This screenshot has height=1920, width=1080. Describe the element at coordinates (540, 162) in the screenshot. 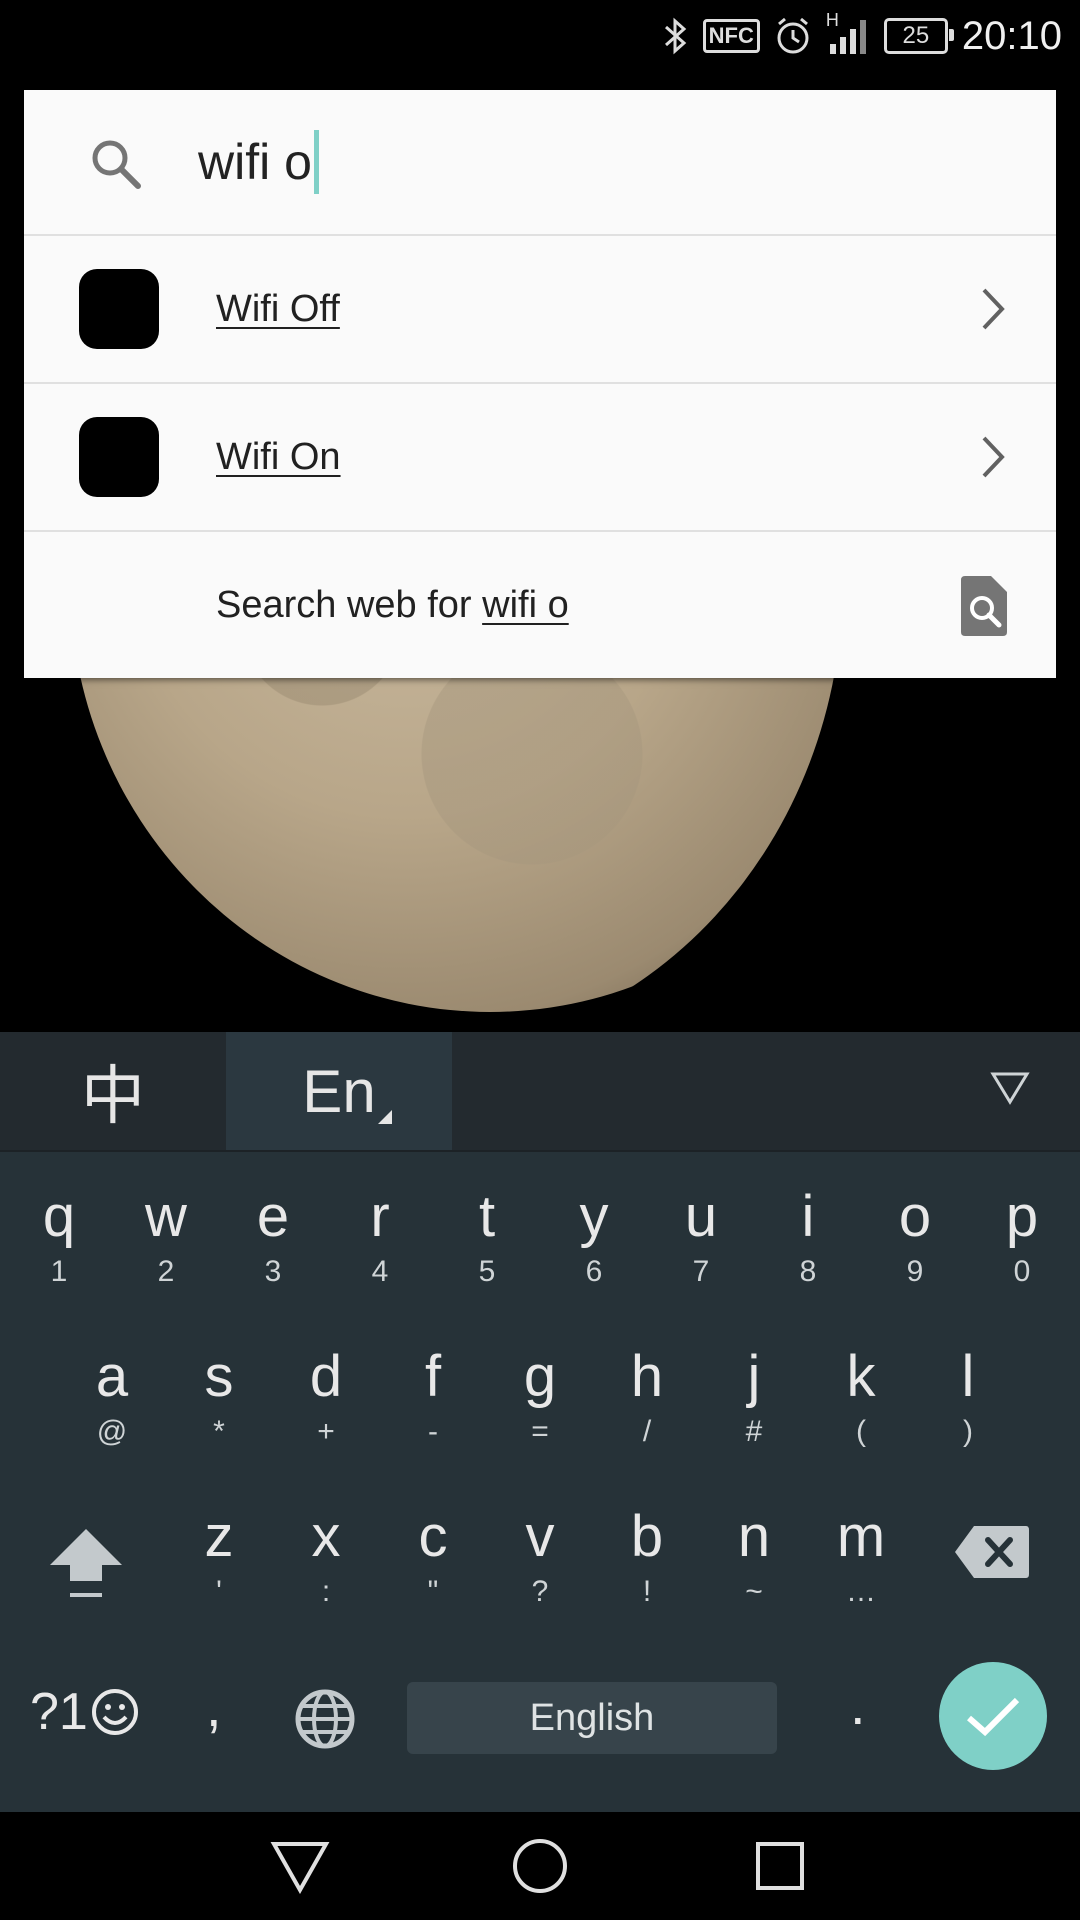

I see `search-bar: wifi o` at that location.